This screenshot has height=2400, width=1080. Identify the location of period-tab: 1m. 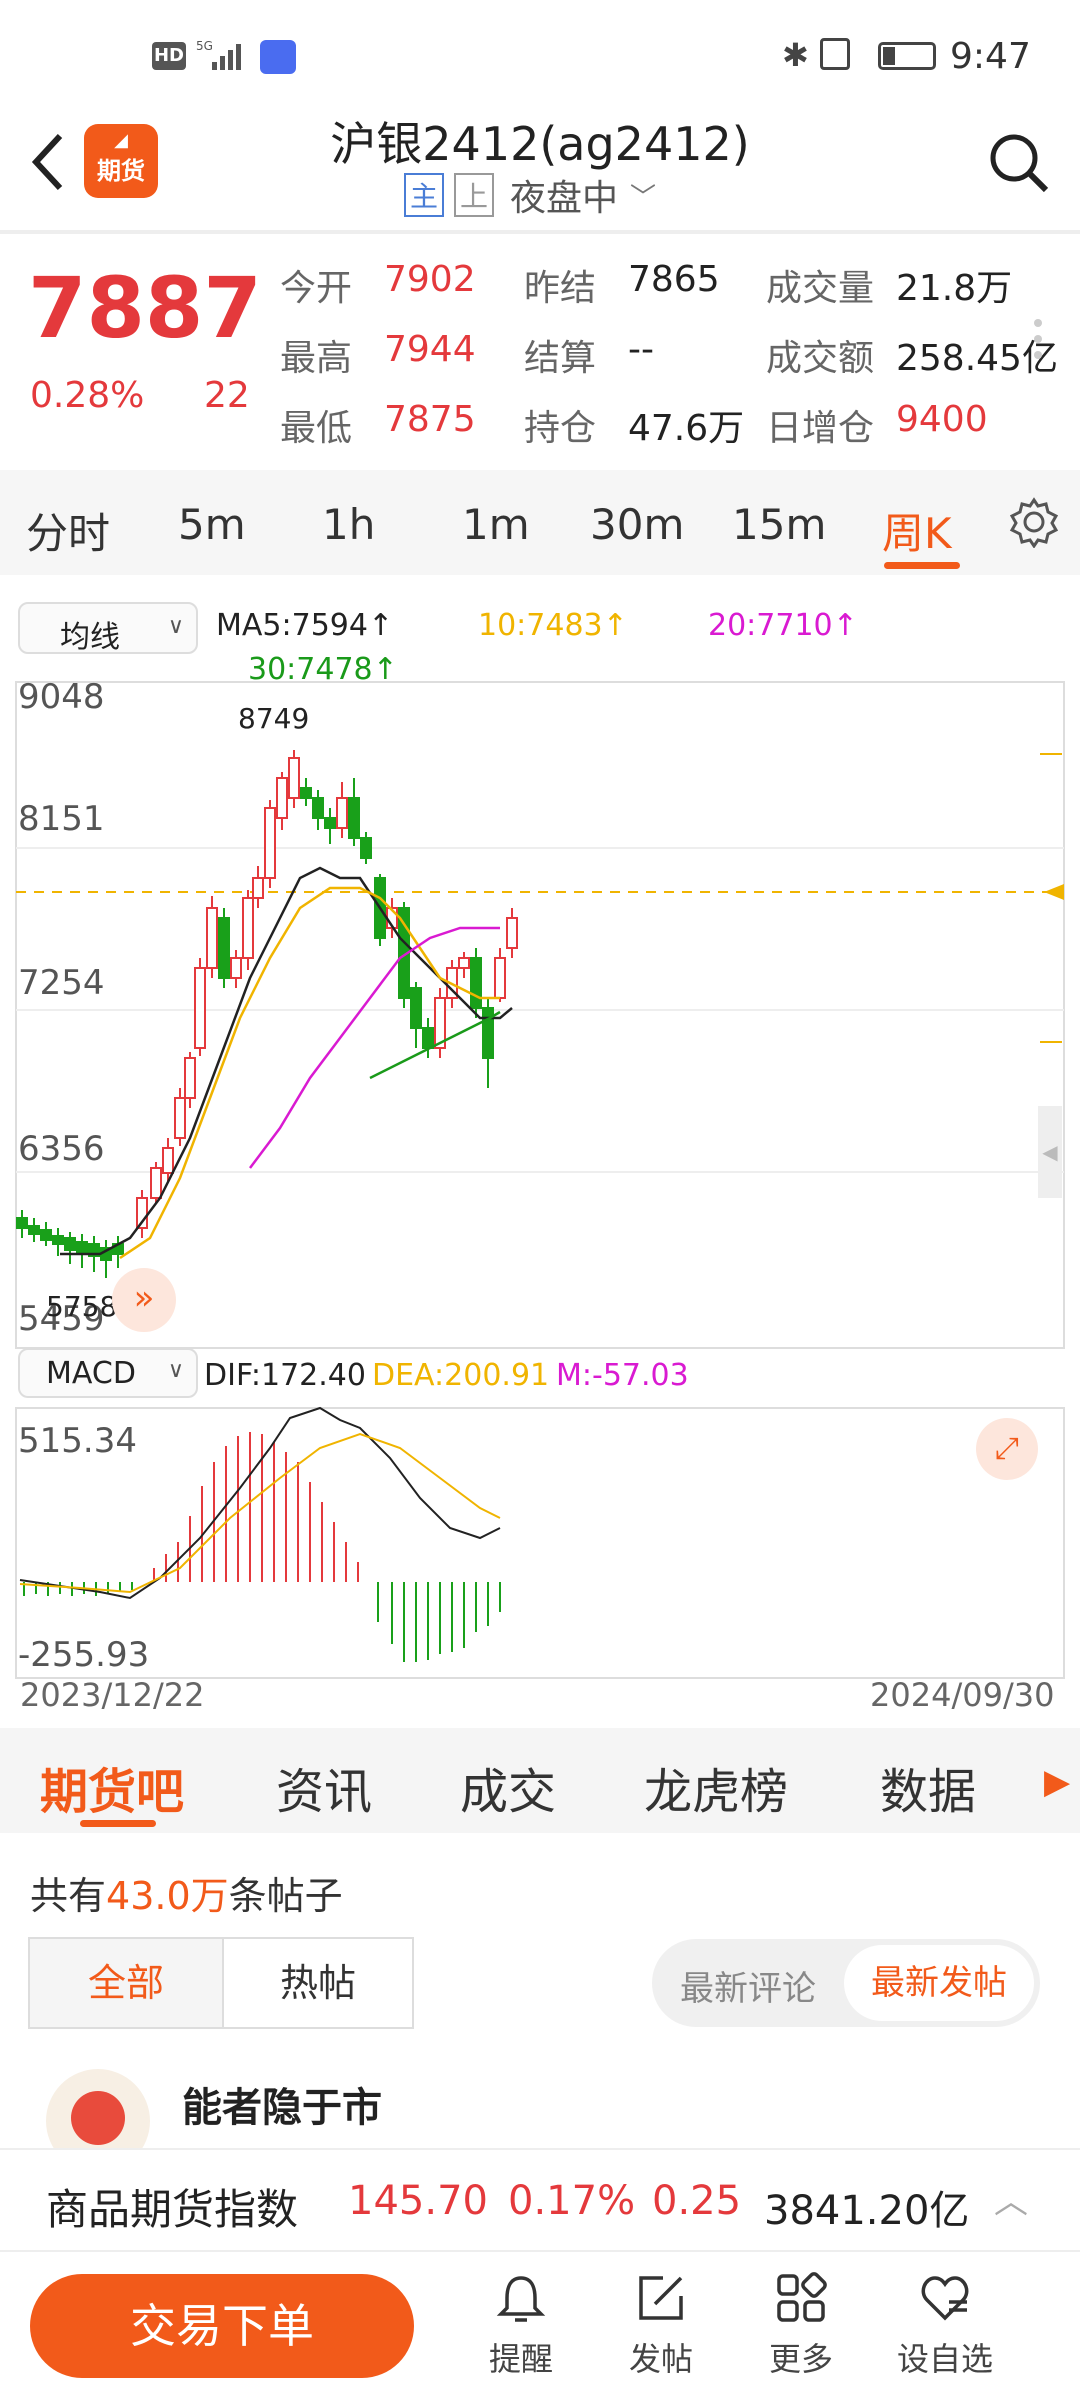
(496, 524).